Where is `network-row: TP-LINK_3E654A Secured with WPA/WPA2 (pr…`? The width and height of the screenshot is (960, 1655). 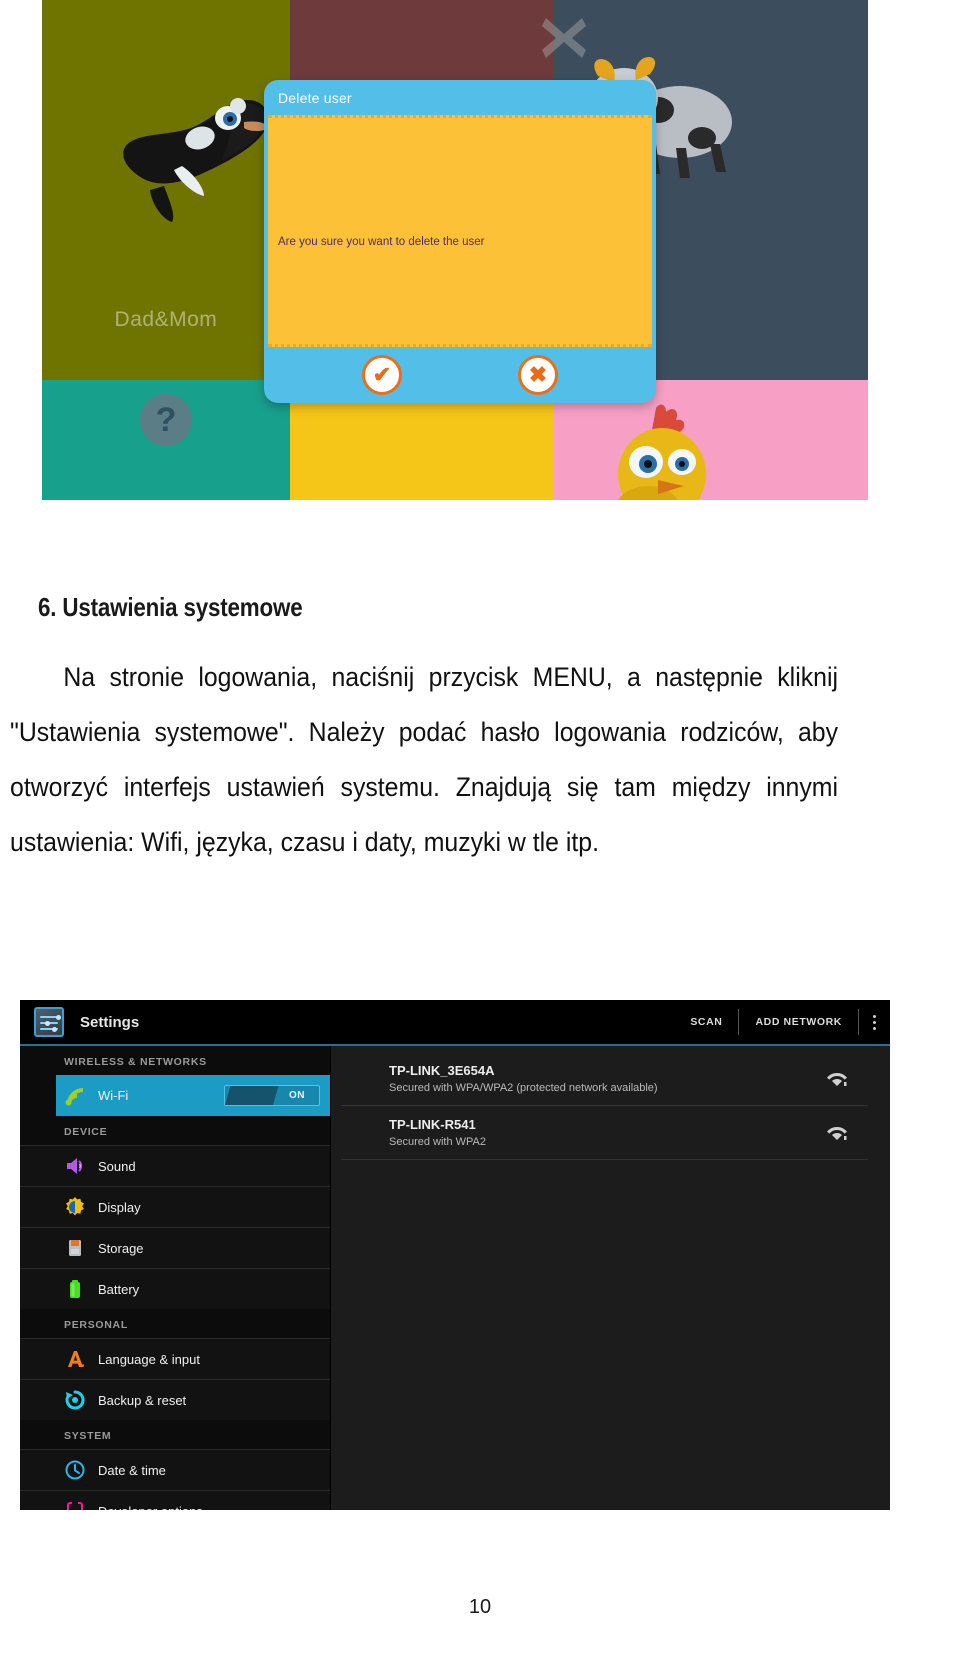
network-row: TP-LINK_3E654A Secured with WPA/WPA2 (pr… is located at coordinates (604, 1079).